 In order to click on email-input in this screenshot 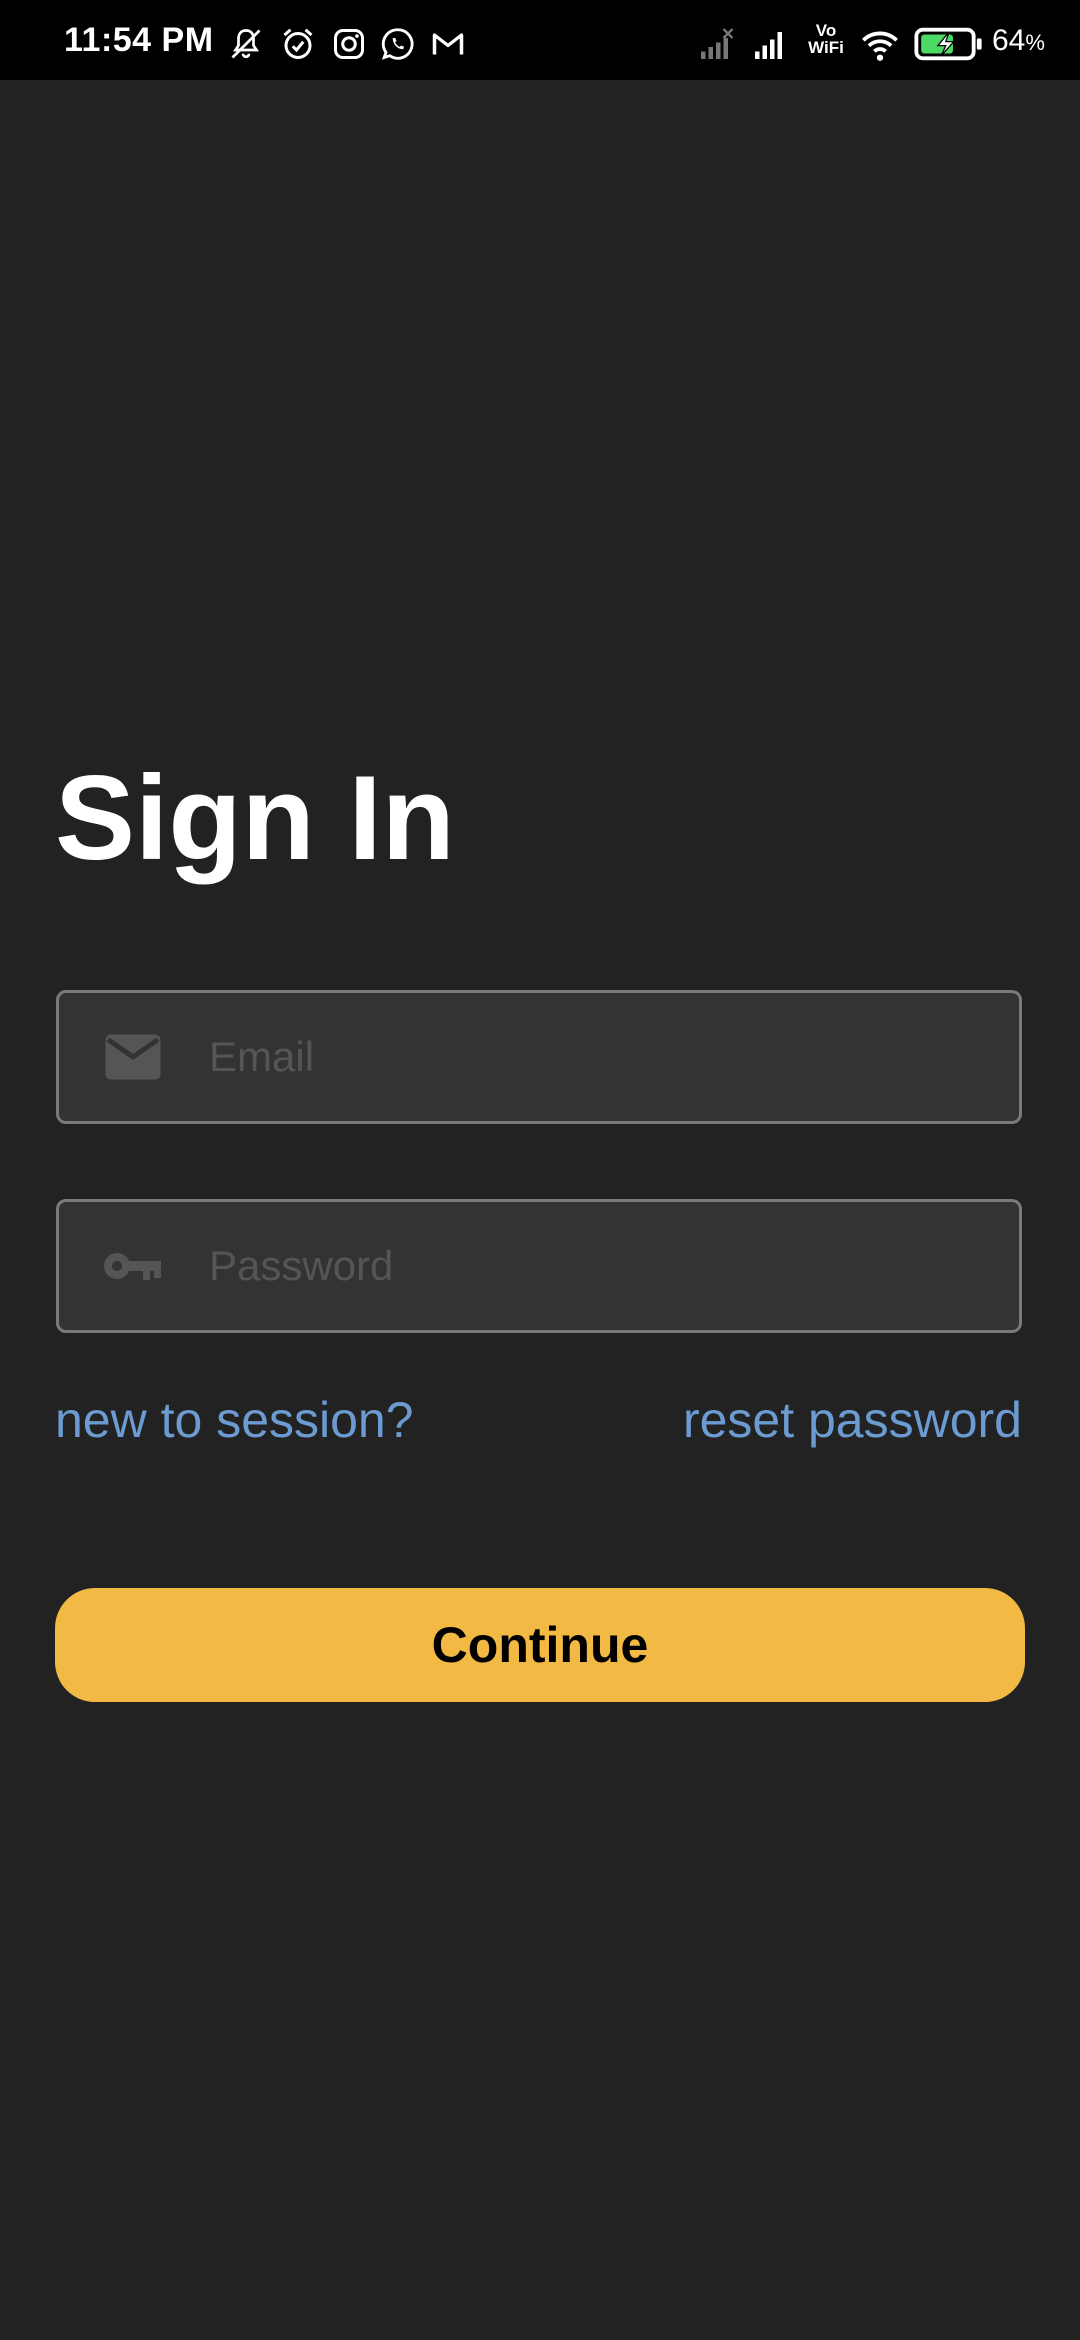, I will do `click(599, 1057)`.